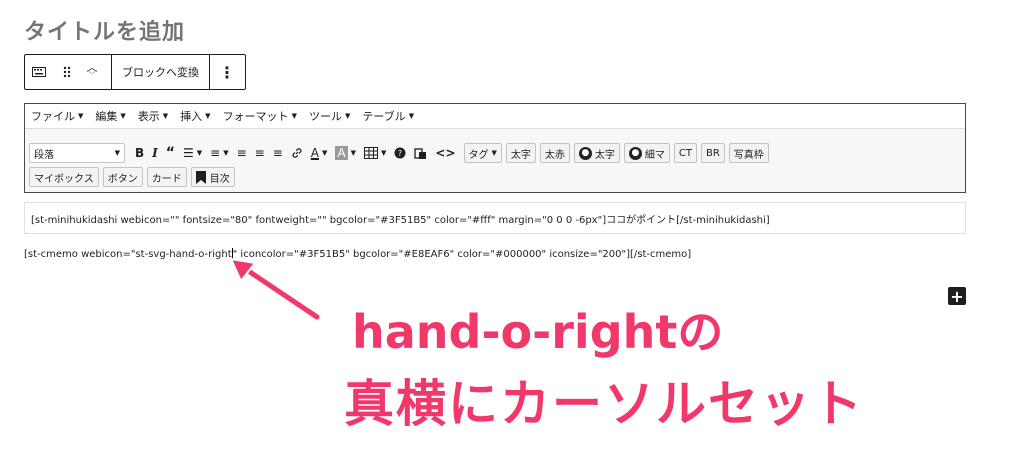  I want to click on align-right-icon: ≡, so click(278, 153).